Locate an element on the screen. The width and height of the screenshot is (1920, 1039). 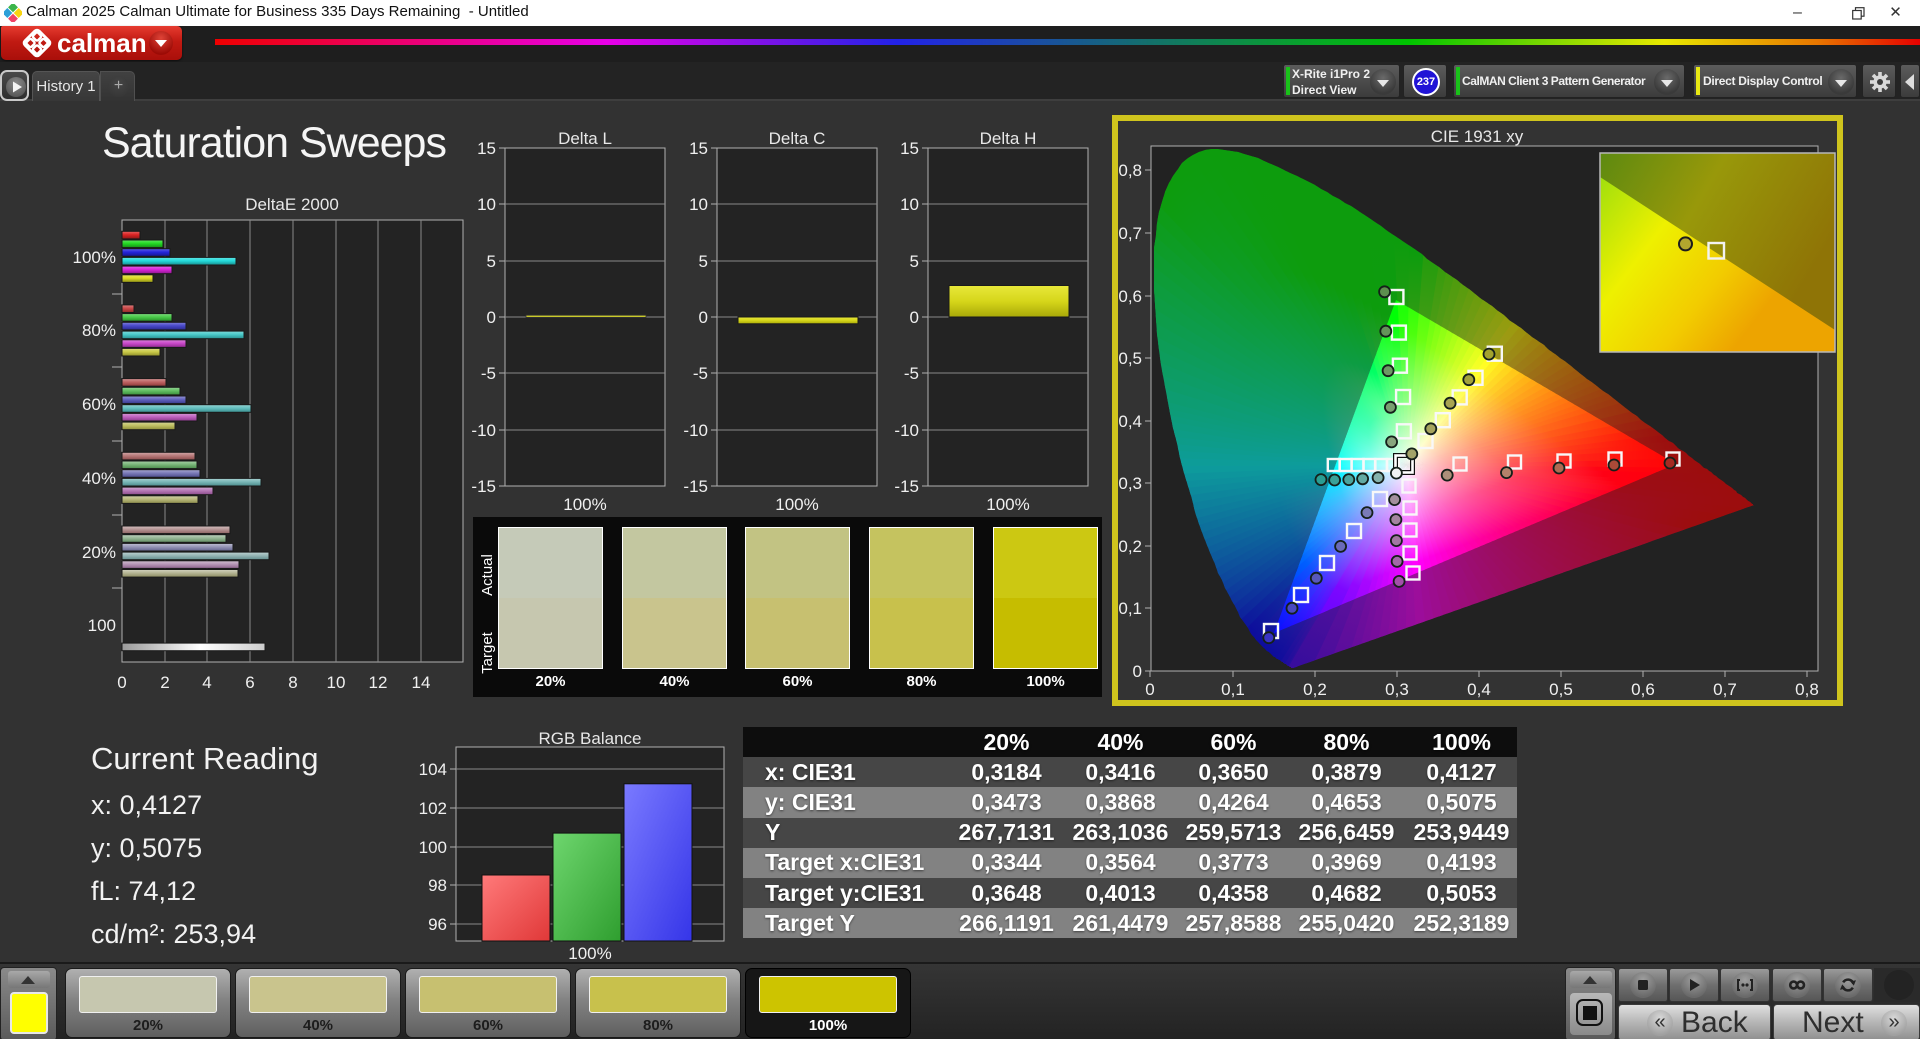
svg-text: CIE 1931 xy is located at coordinates (1477, 136).